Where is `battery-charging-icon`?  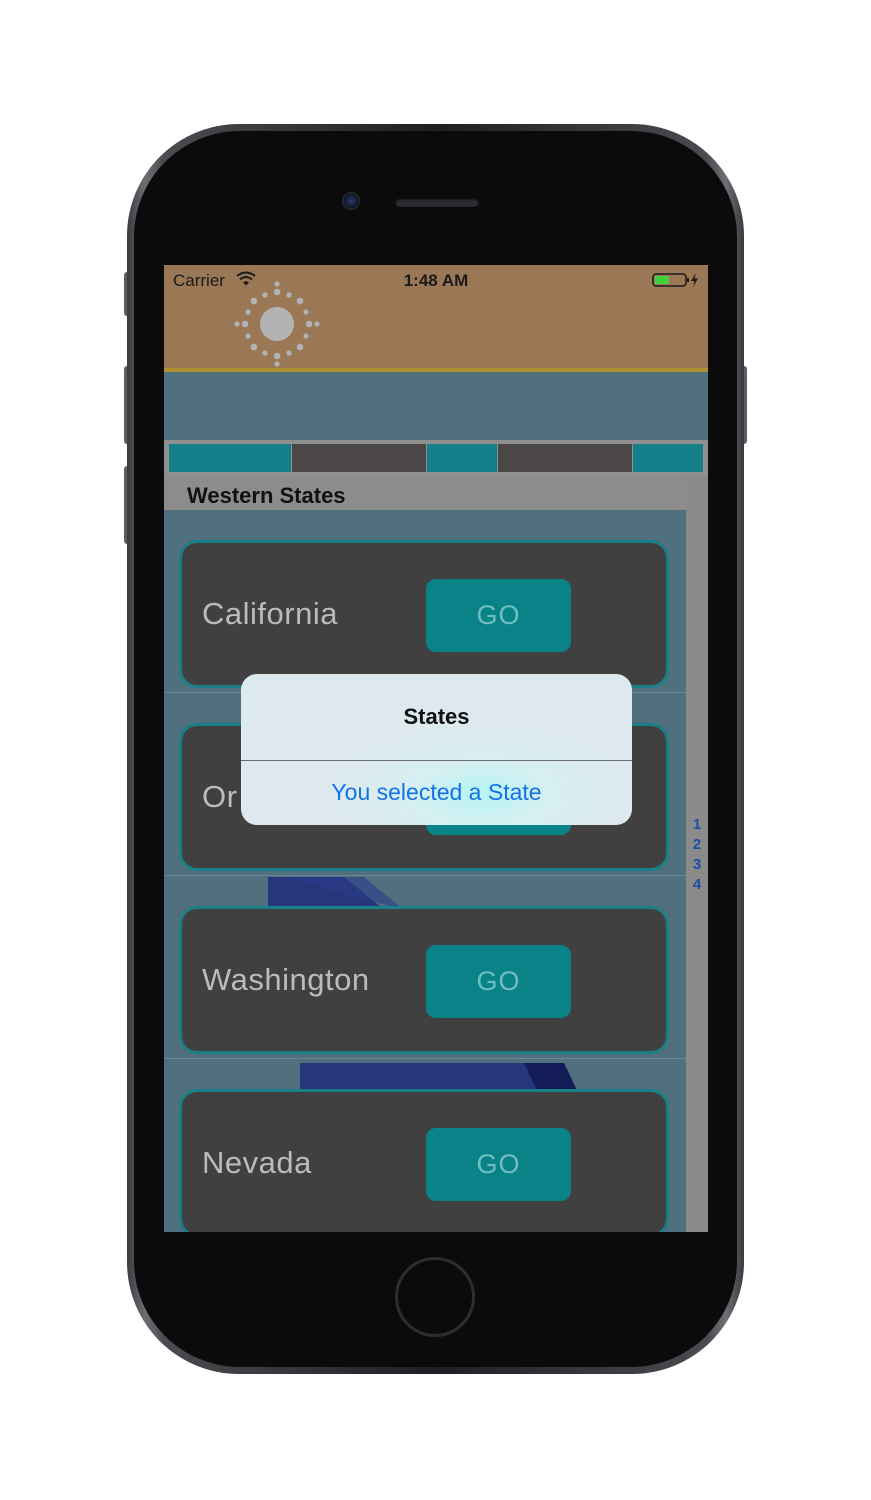 battery-charging-icon is located at coordinates (676, 282).